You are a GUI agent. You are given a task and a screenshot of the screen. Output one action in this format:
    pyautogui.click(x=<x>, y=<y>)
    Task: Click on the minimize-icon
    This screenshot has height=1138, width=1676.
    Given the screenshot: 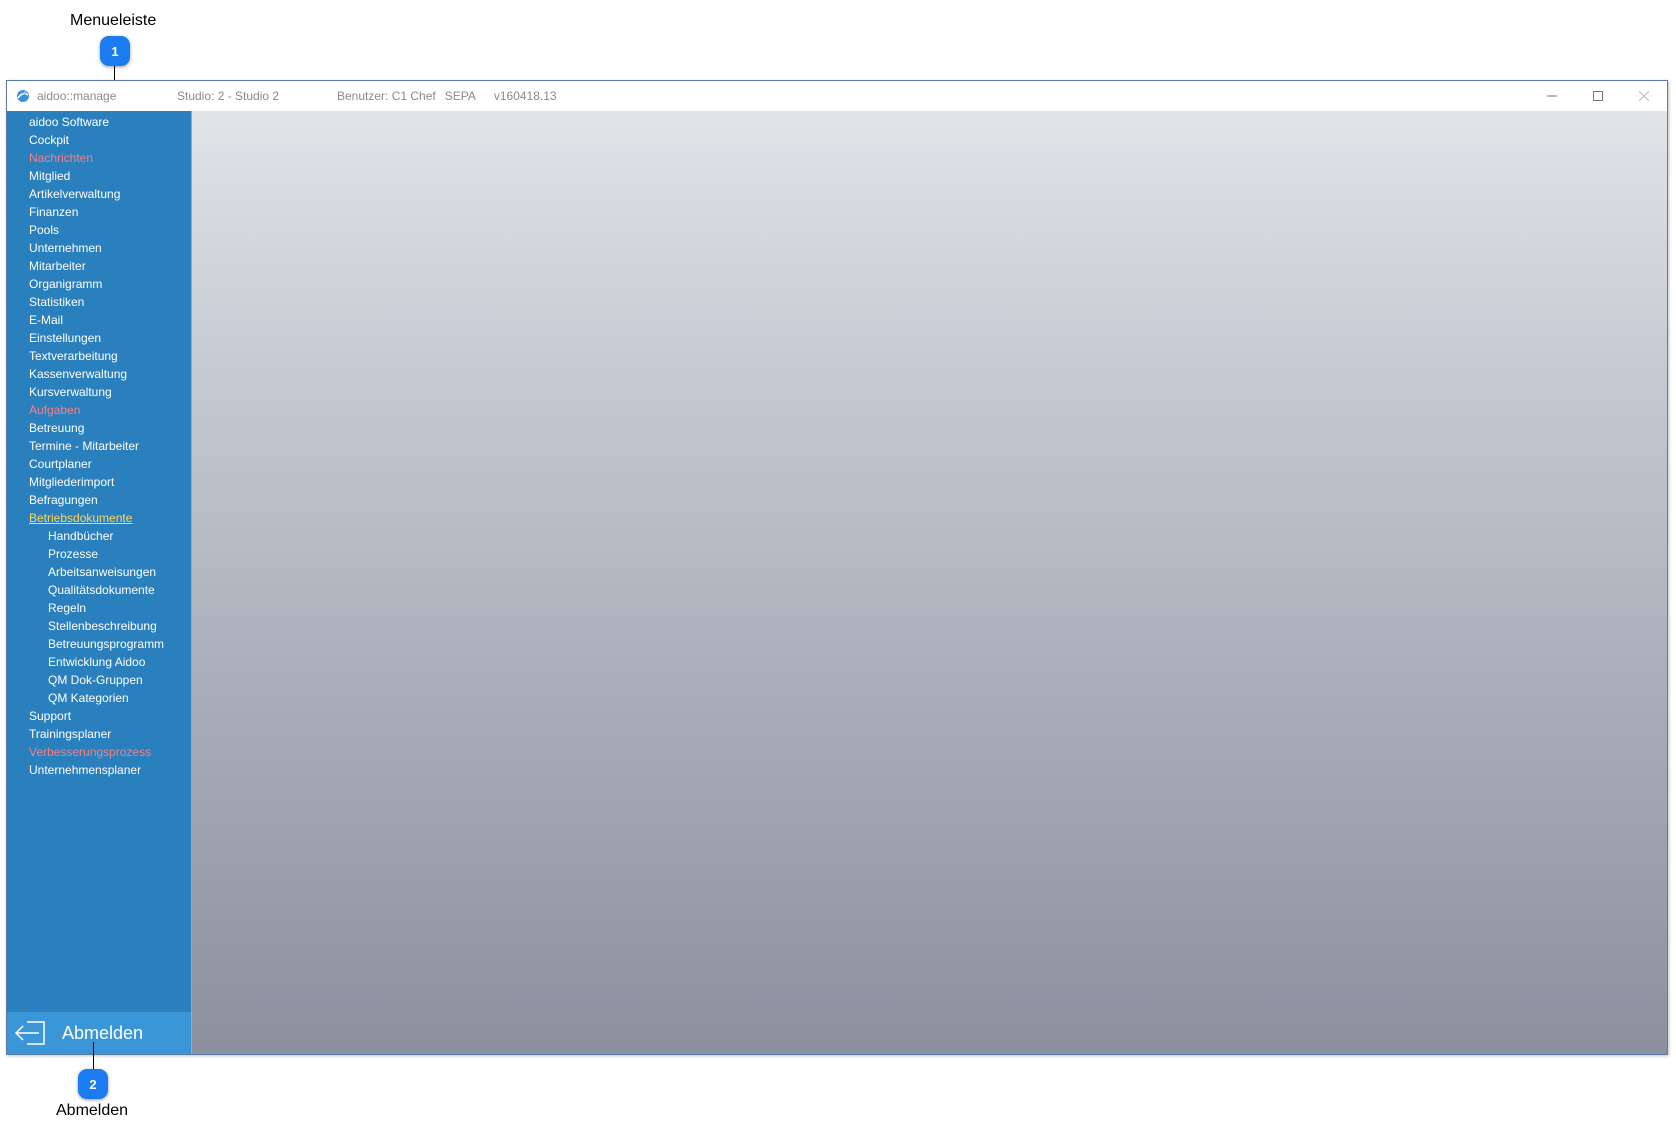 What is the action you would take?
    pyautogui.click(x=1552, y=96)
    